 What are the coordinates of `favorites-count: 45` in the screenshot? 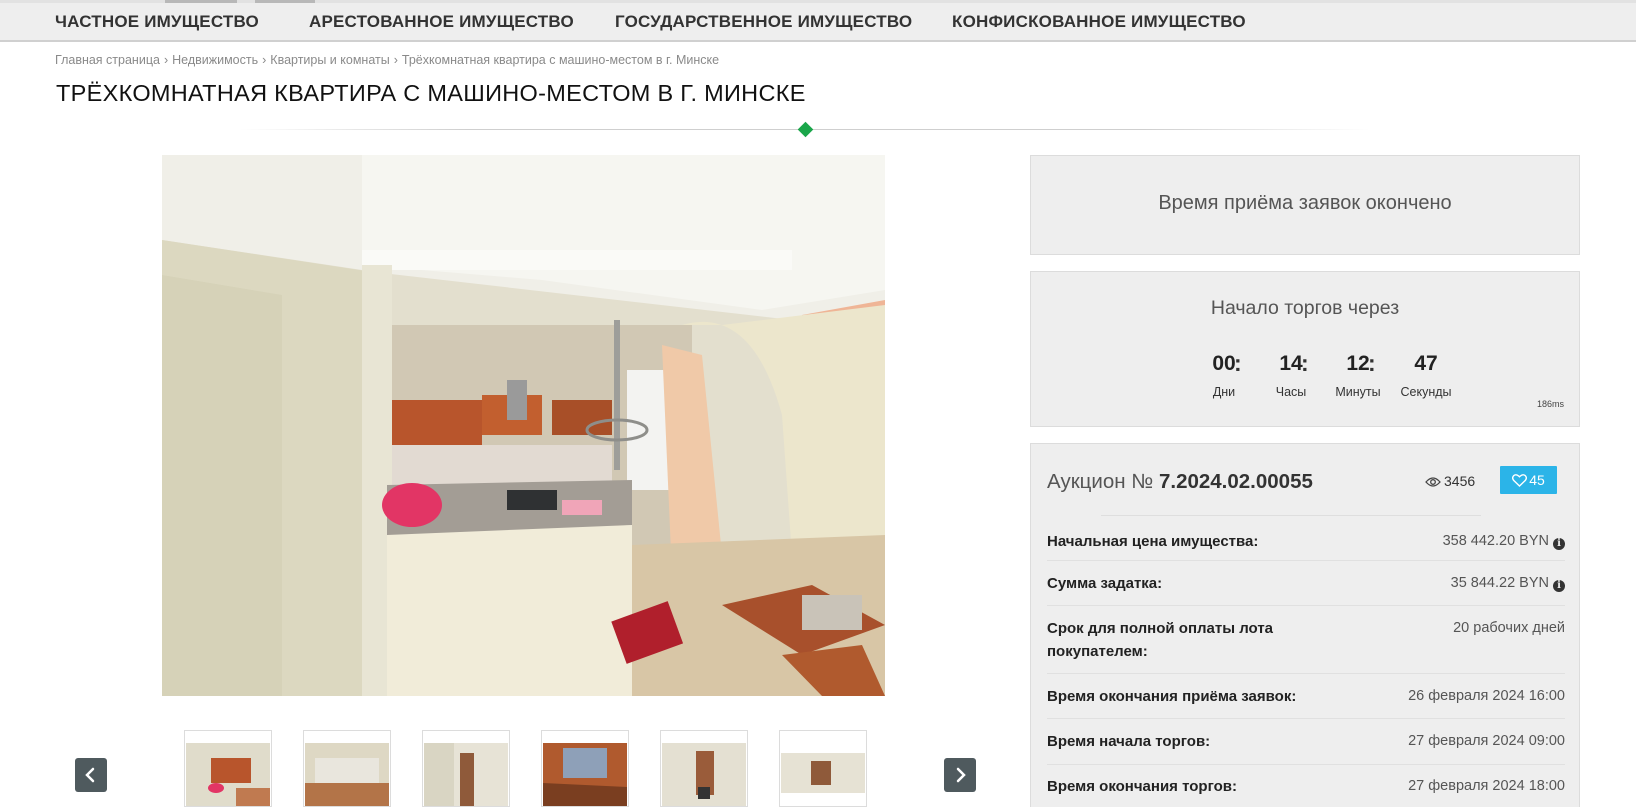 It's located at (1537, 480).